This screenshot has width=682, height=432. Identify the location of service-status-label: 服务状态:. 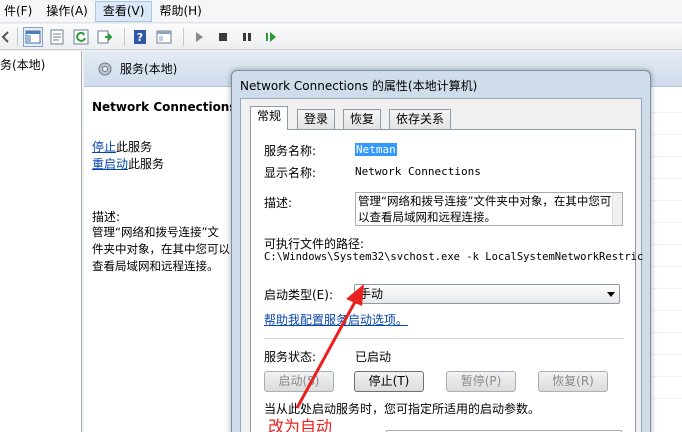
(290, 357).